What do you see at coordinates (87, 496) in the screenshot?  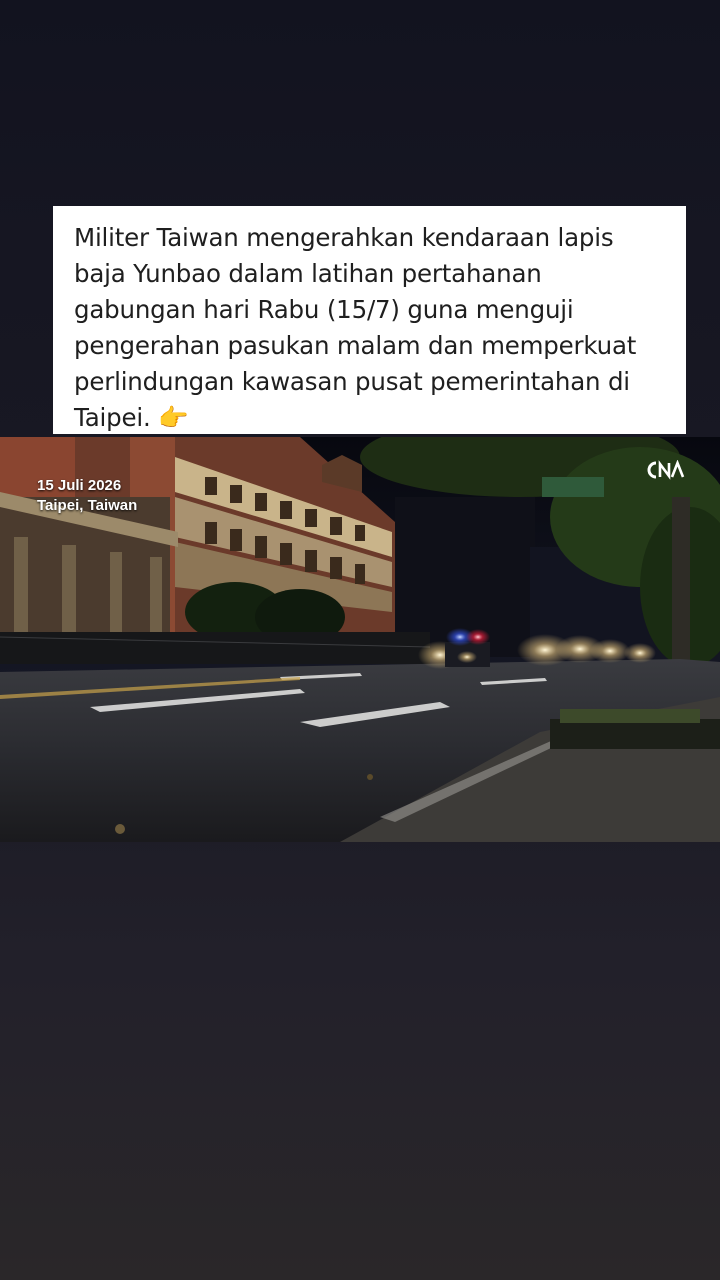 I see `date-location-overlay: 15 Juli 2026 Taipei, Taiwan` at bounding box center [87, 496].